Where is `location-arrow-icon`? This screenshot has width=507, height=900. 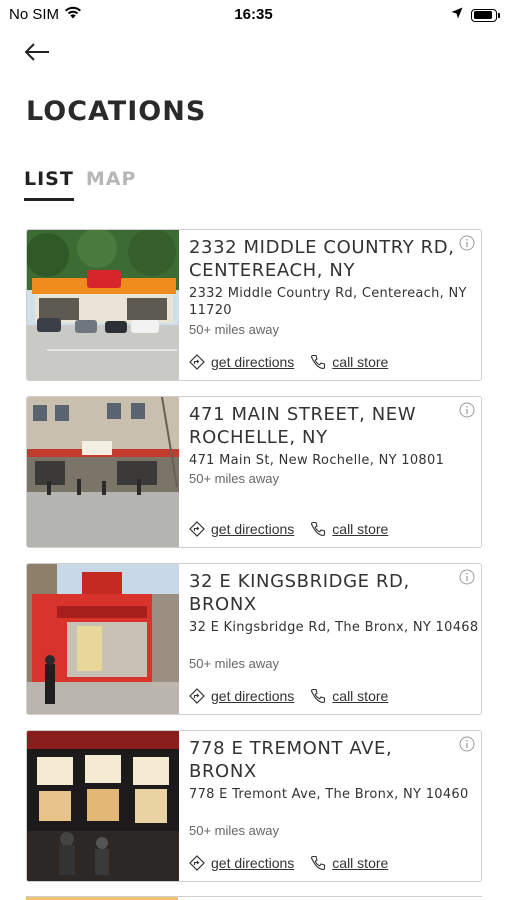
location-arrow-icon is located at coordinates (457, 15).